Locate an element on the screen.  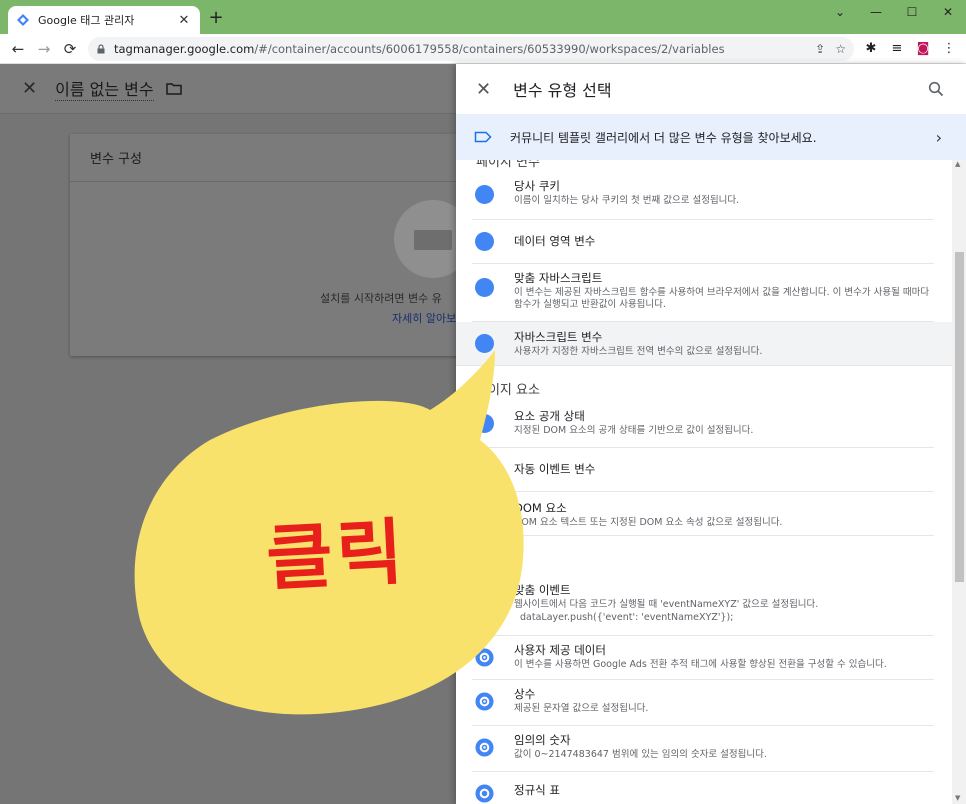
list-item: 자동 이벤트 변수 is located at coordinates (703, 470).